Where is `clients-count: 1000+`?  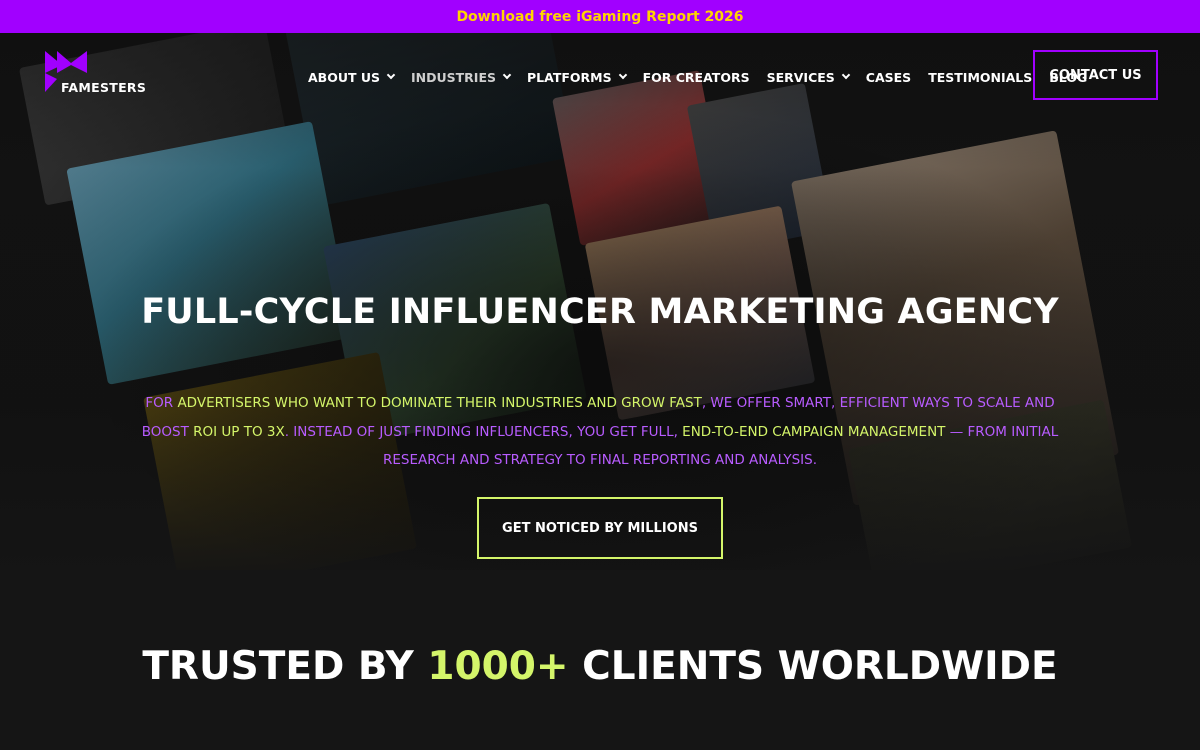 clients-count: 1000+ is located at coordinates (498, 666).